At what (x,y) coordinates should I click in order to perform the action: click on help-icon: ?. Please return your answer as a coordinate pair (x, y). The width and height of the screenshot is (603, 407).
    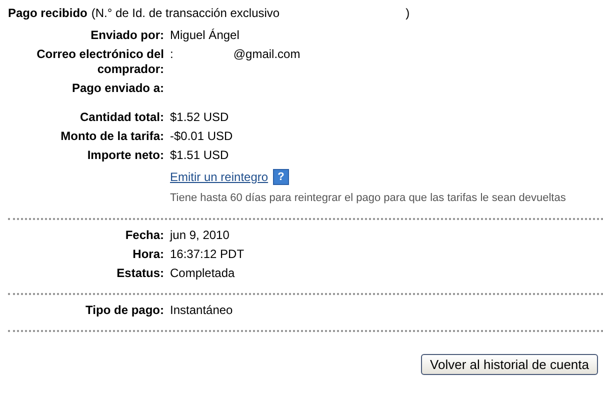
    Looking at the image, I should click on (281, 177).